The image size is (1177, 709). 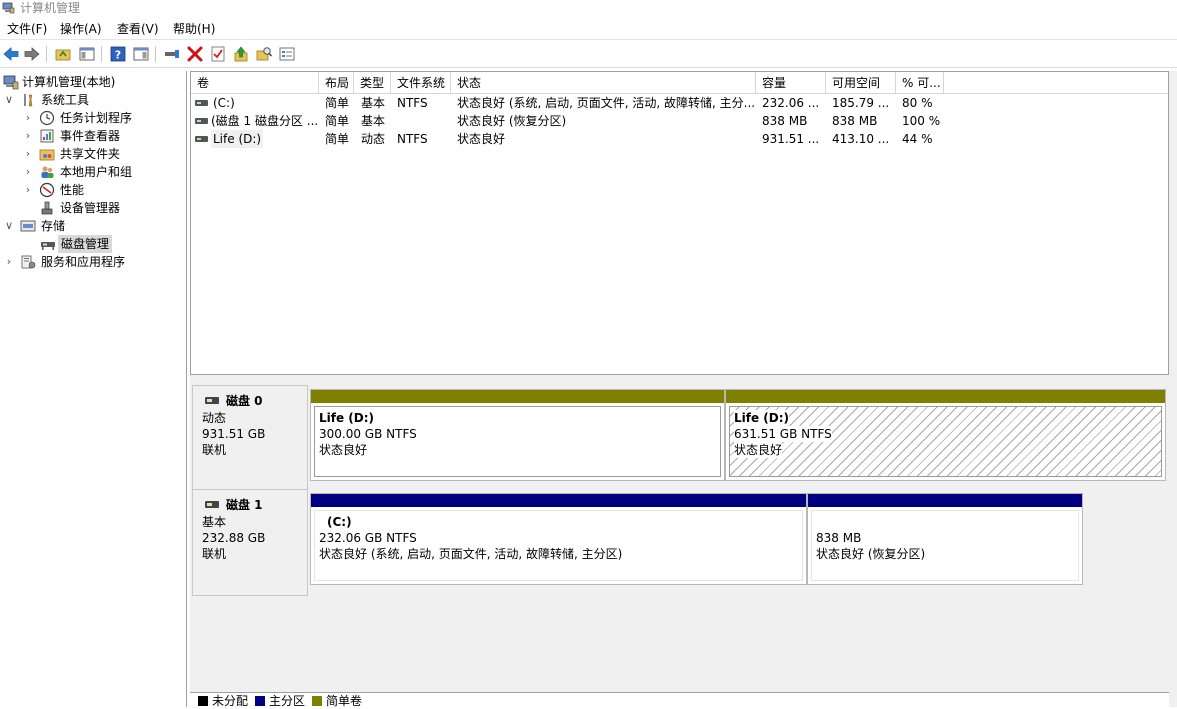 I want to click on column-header-filesystem: 文件系统, so click(x=421, y=83).